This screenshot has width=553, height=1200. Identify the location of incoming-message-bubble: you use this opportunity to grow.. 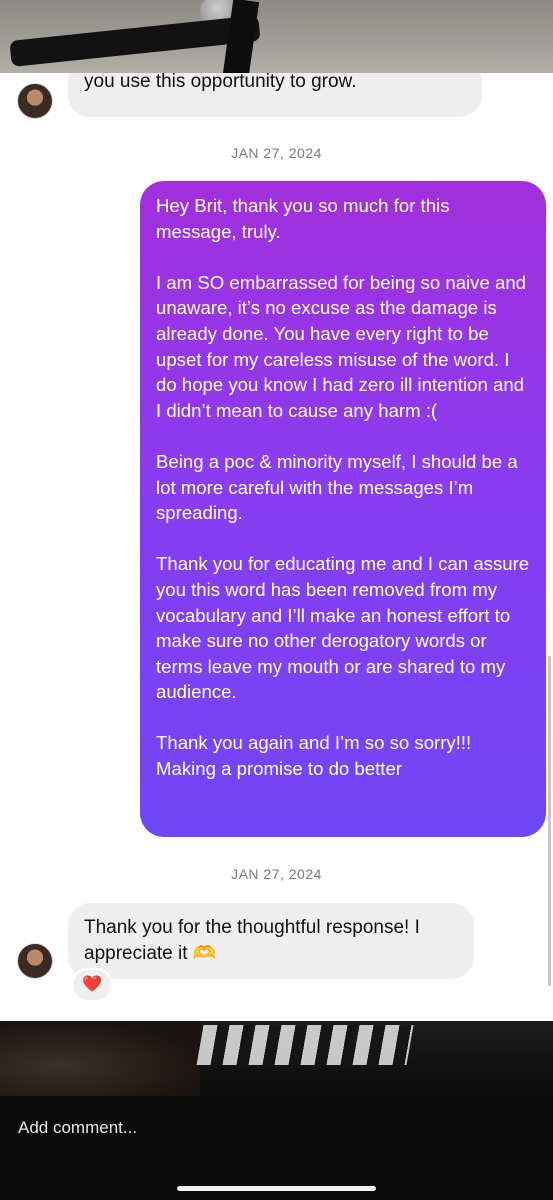
(275, 95).